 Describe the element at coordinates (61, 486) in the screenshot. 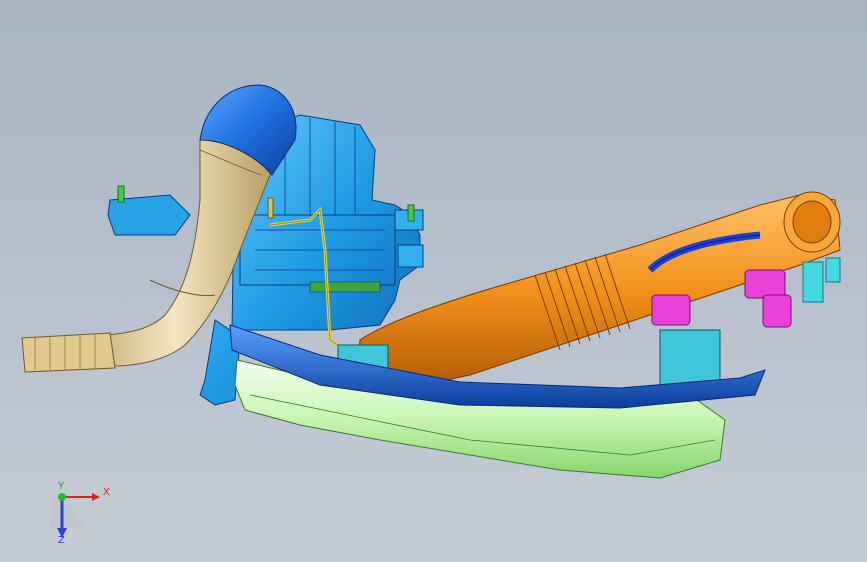

I see `y-axis-label: Y` at that location.